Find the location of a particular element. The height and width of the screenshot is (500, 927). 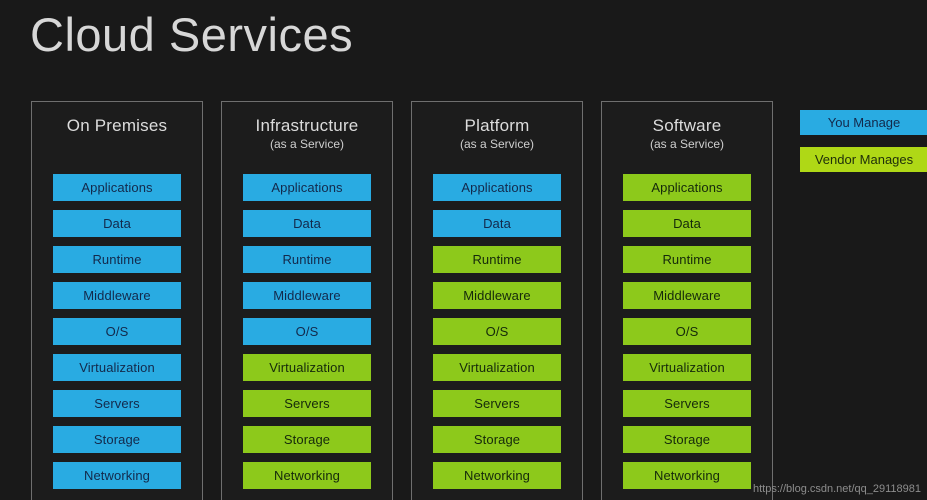

column-title: Platform is located at coordinates (497, 125).